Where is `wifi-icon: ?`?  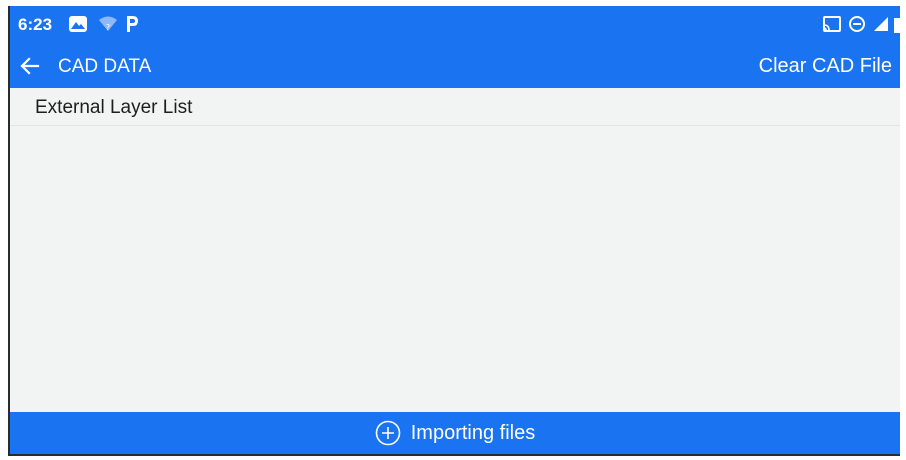
wifi-icon: ? is located at coordinates (108, 24).